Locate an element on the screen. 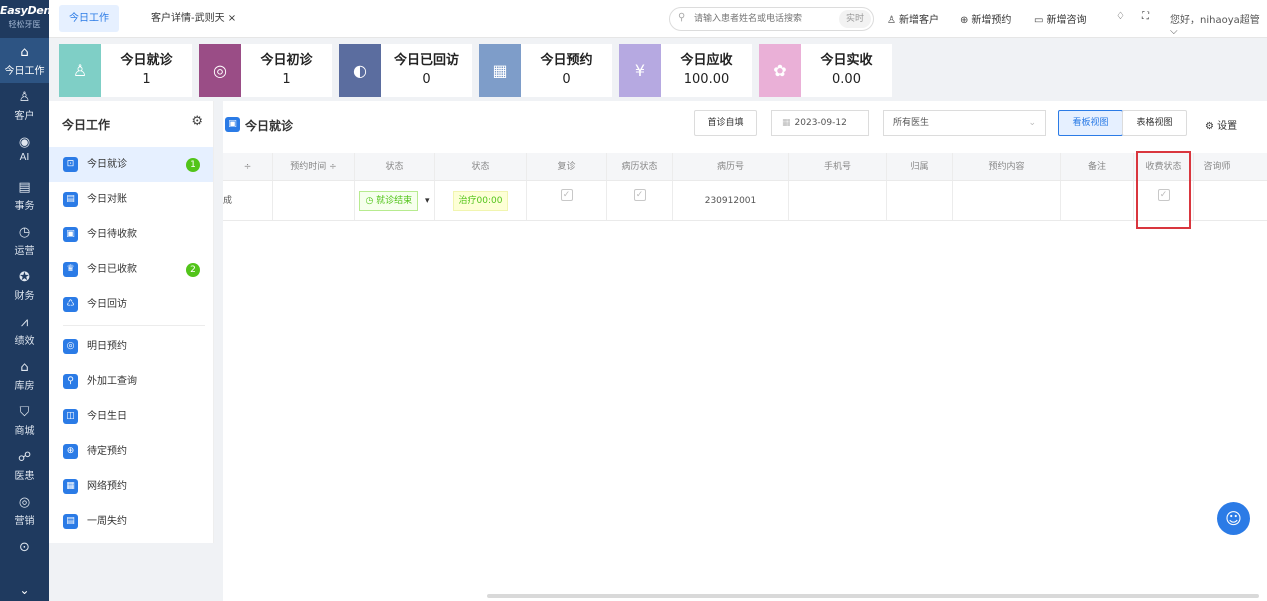  people-icon: ☍ is located at coordinates (24, 457).